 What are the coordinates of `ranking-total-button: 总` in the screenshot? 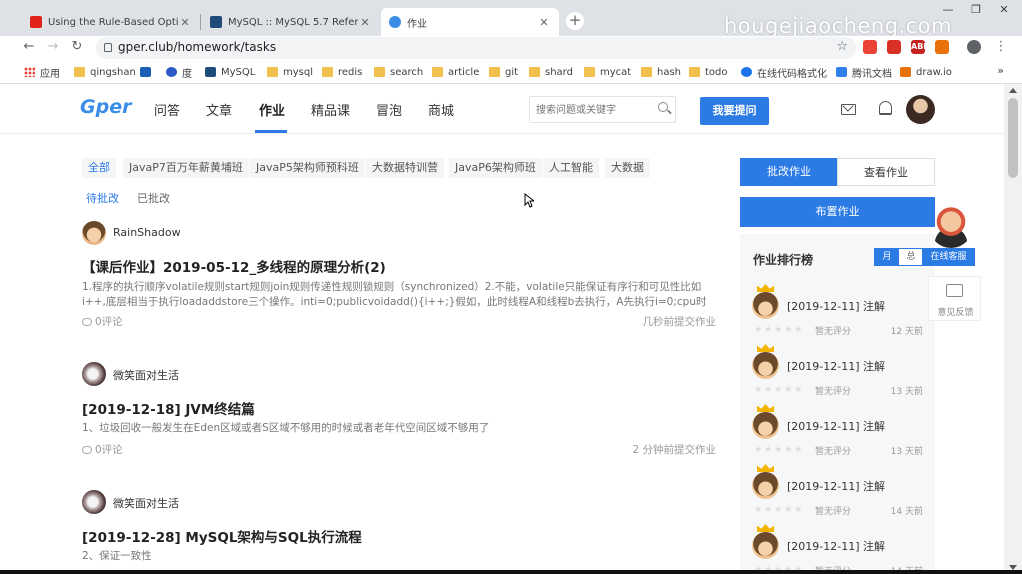 It's located at (911, 257).